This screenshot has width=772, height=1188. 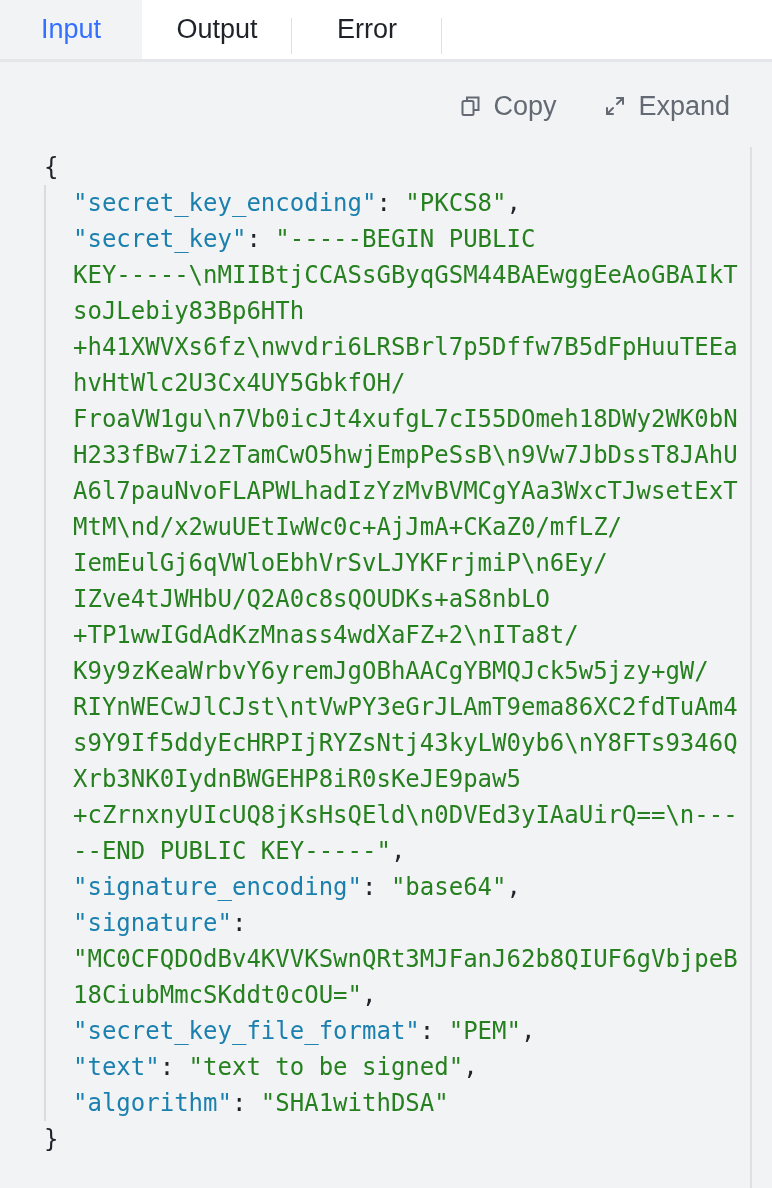 What do you see at coordinates (311, 598) in the screenshot?
I see `json-string: IZve4tJWHbU/Q2A0c8sQOUDKs+aS8nbLO` at bounding box center [311, 598].